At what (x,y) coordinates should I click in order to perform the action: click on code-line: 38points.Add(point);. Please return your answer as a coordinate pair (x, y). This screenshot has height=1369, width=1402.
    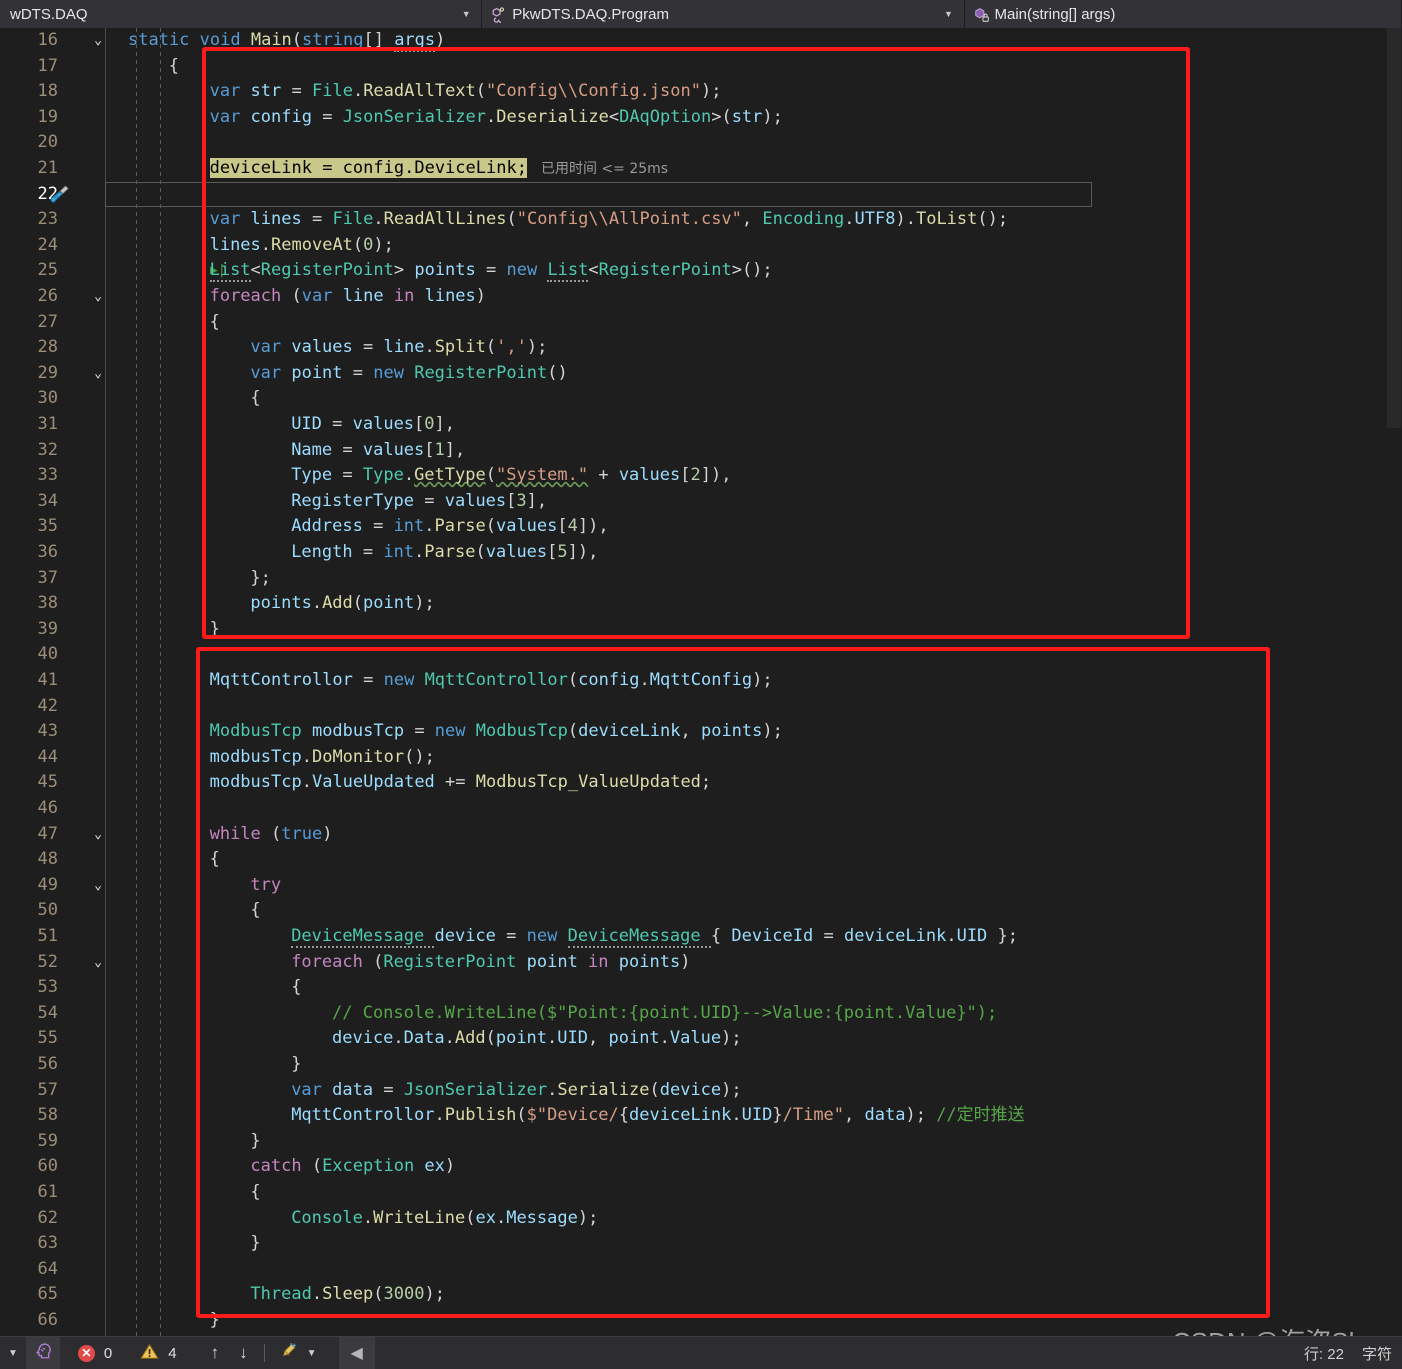
    Looking at the image, I should click on (701, 604).